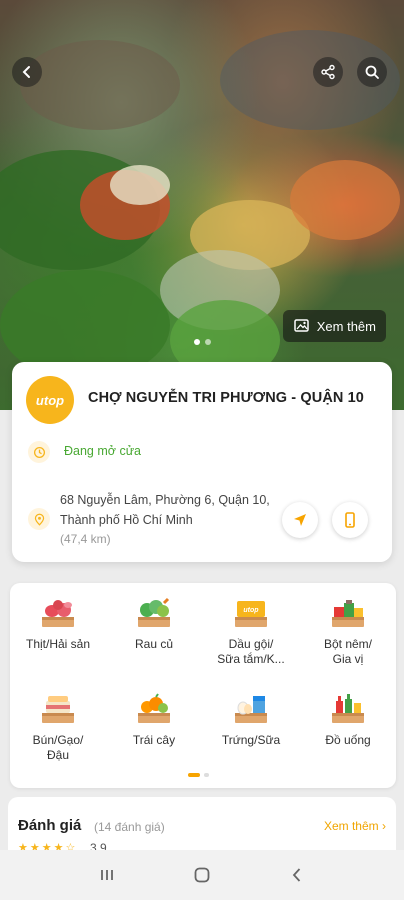 This screenshot has width=404, height=900. Describe the element at coordinates (154, 709) in the screenshot. I see `fruit-icon` at that location.